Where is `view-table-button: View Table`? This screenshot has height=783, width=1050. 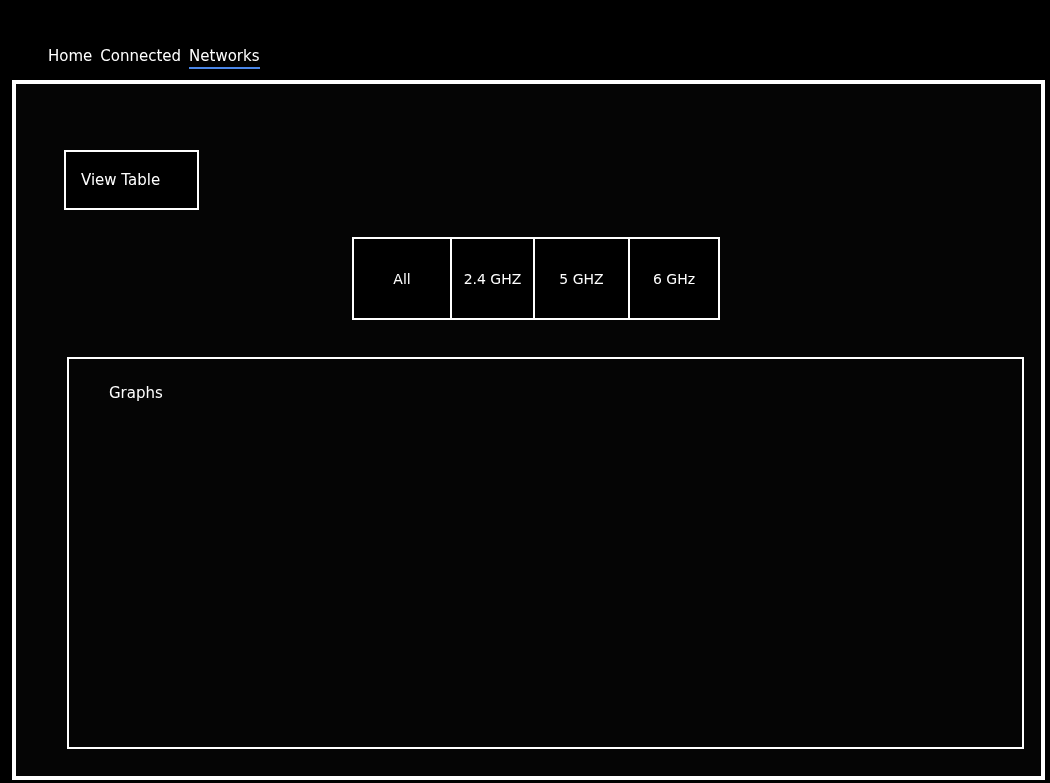
view-table-button: View Table is located at coordinates (131, 180).